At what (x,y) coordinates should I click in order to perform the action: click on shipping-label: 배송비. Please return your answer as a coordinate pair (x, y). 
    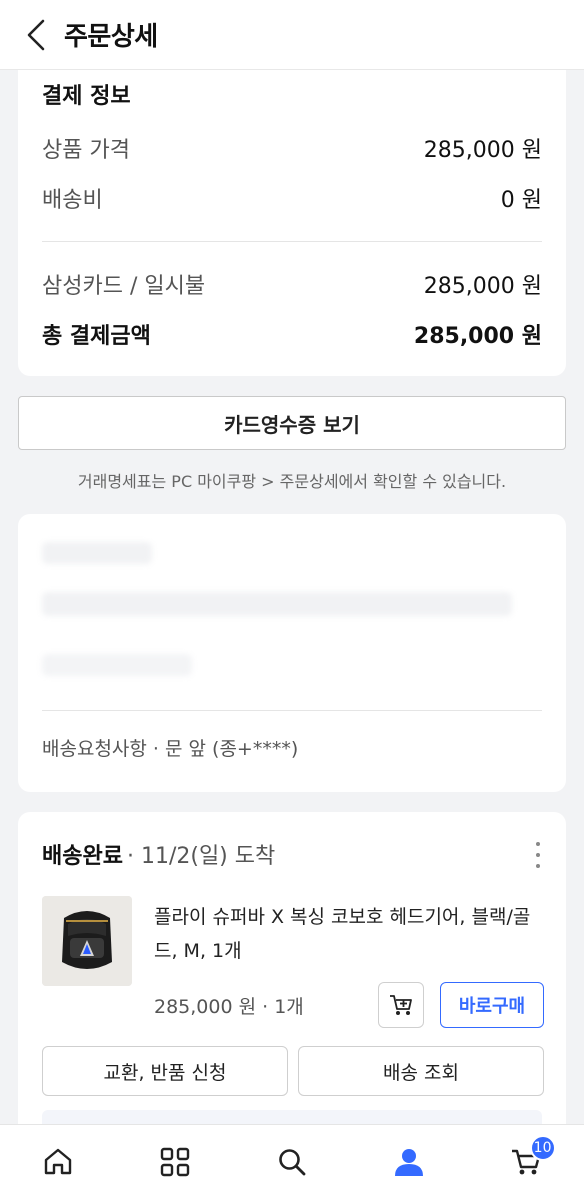
    Looking at the image, I should click on (72, 200).